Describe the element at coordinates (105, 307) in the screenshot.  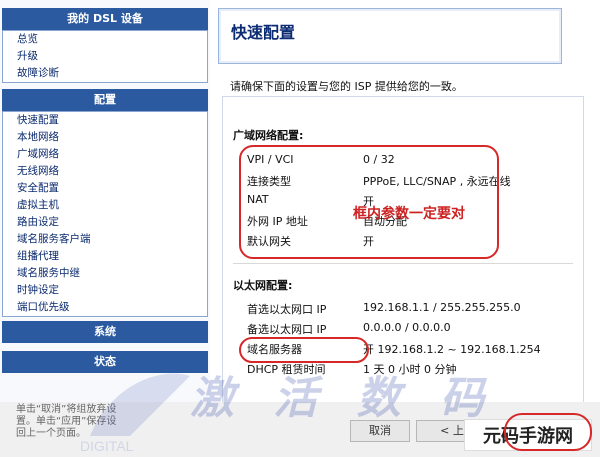
I see `menu-item-port-priority: 端口优先级` at that location.